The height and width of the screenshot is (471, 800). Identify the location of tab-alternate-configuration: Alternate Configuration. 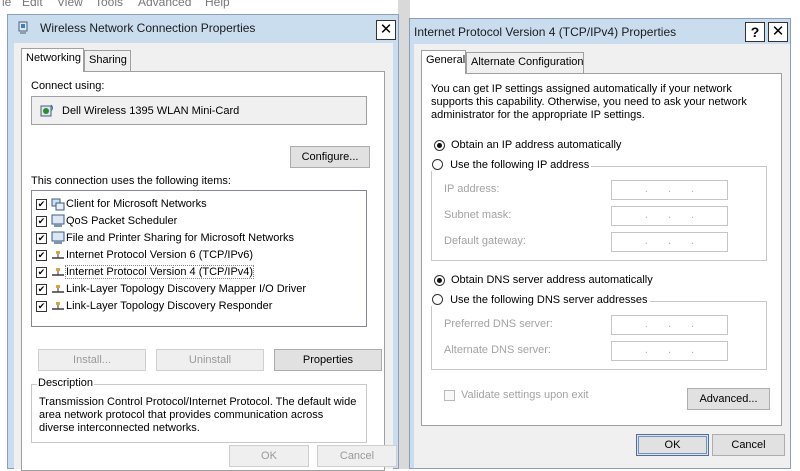
(525, 63).